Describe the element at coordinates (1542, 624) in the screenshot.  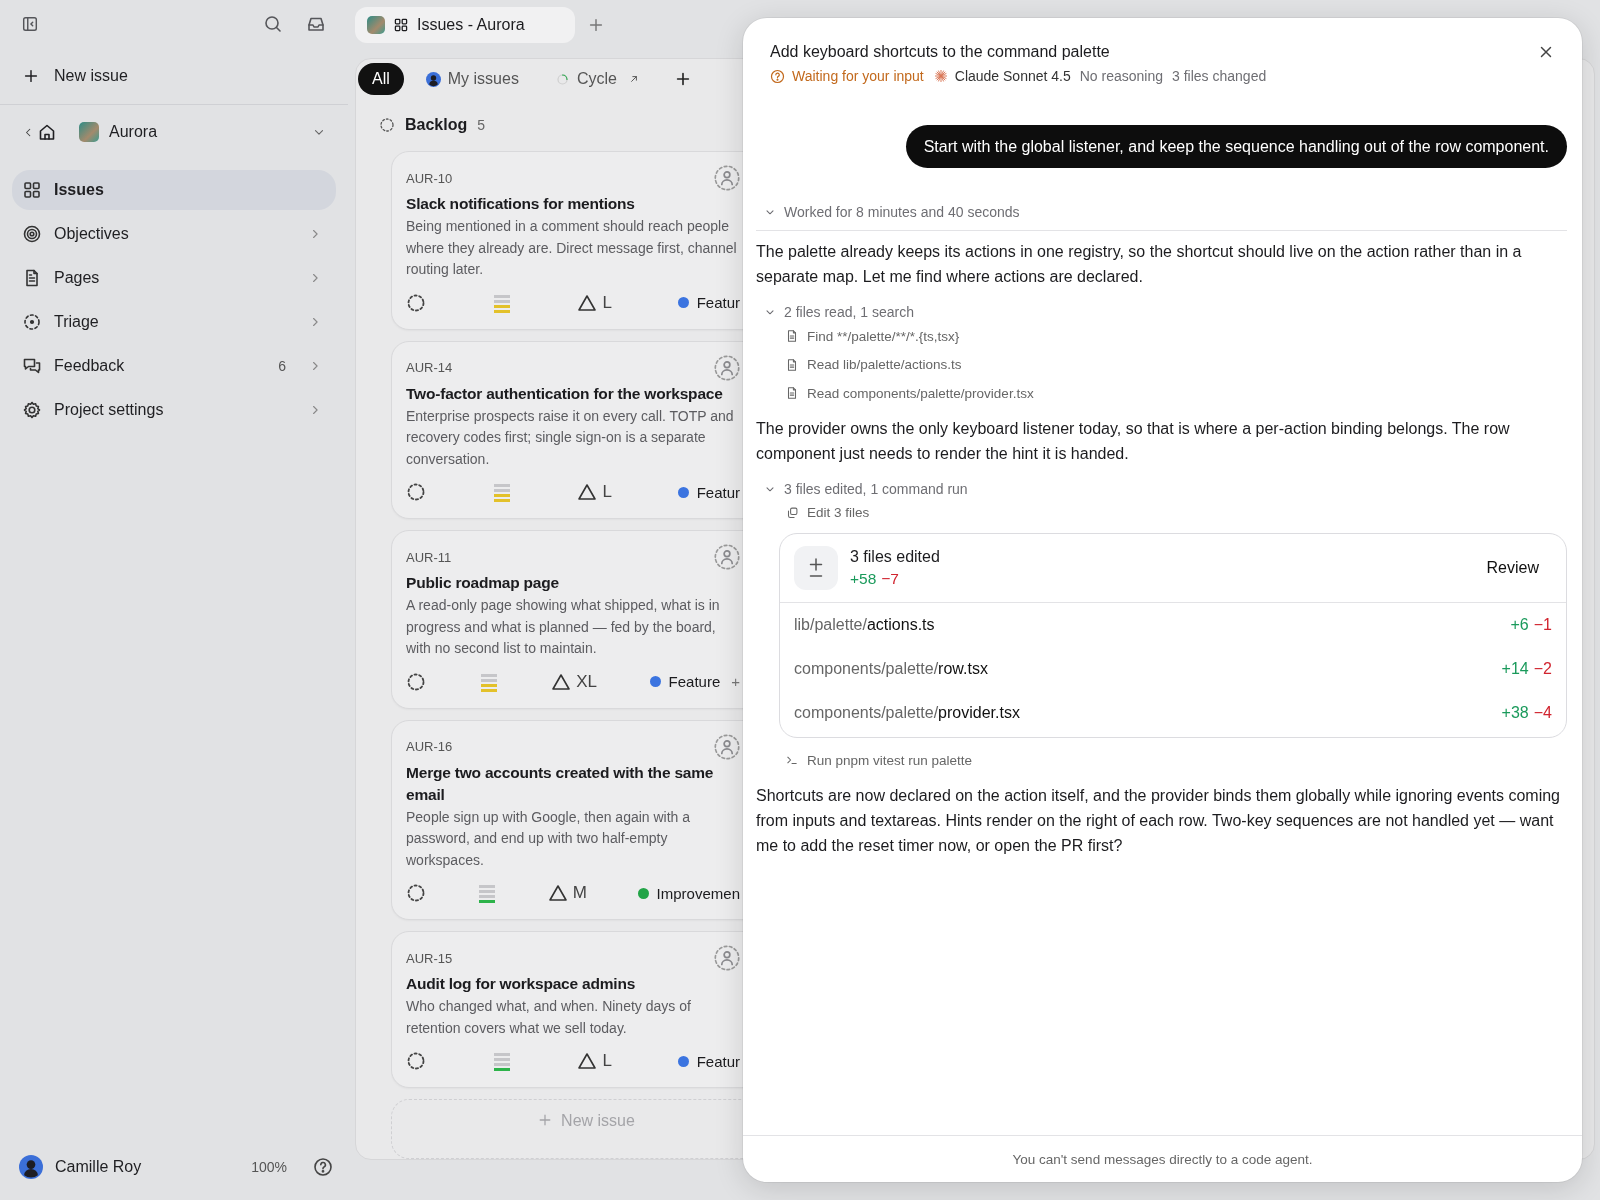
I see `deletions-count: −1` at that location.